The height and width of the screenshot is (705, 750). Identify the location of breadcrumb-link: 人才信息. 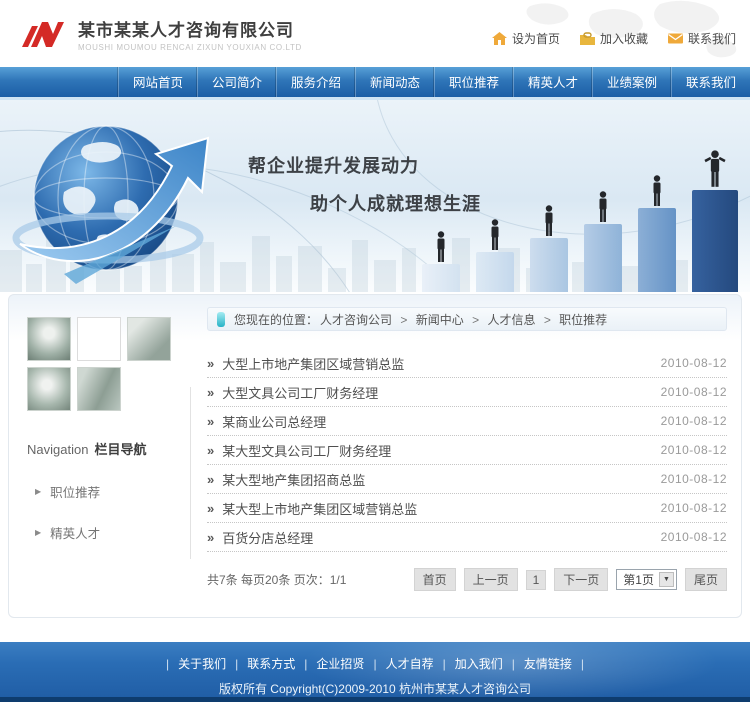
(511, 320).